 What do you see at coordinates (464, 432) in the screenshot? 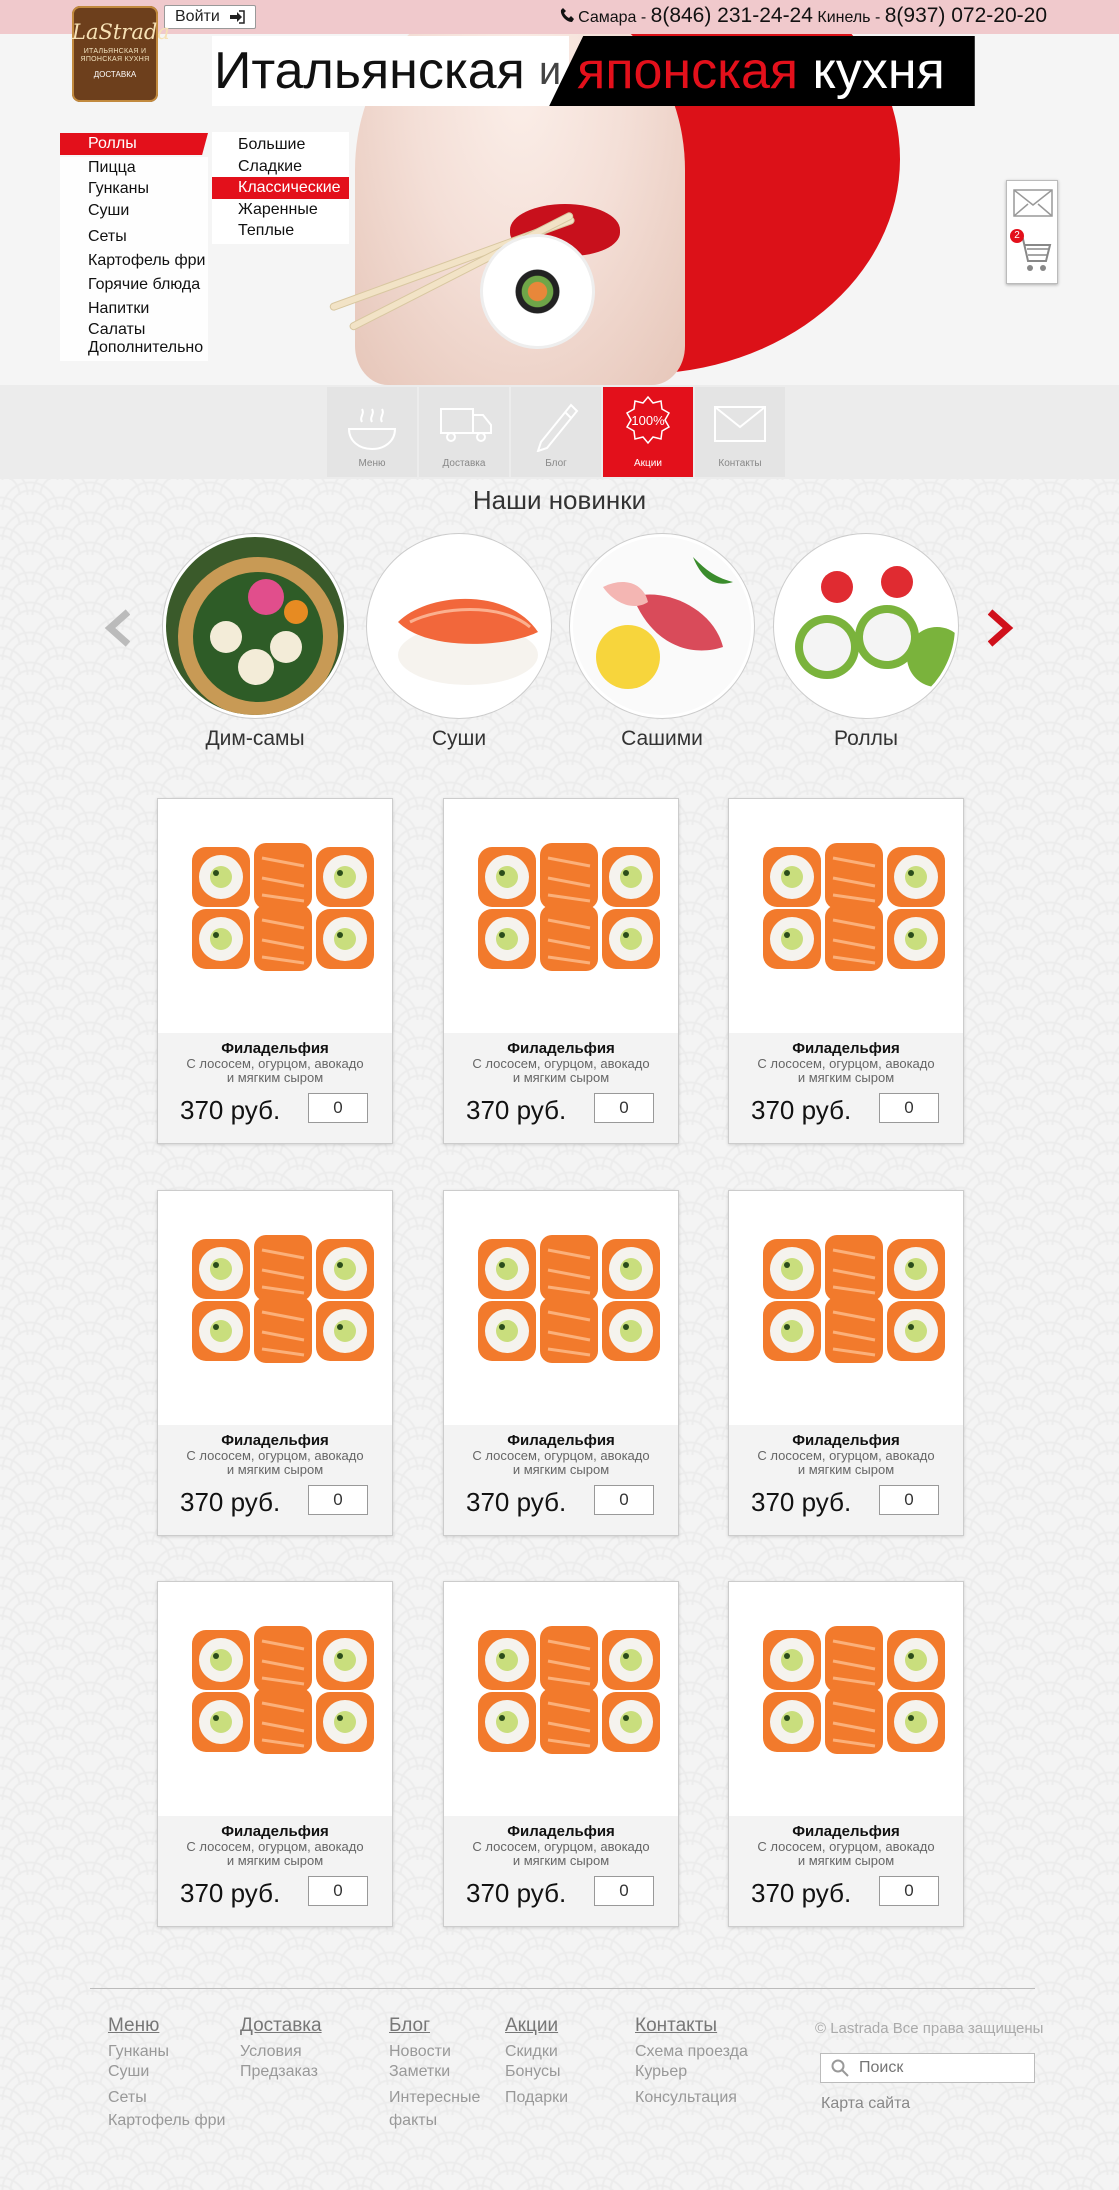
I see `nav-tile-delivery: Доставка` at bounding box center [464, 432].